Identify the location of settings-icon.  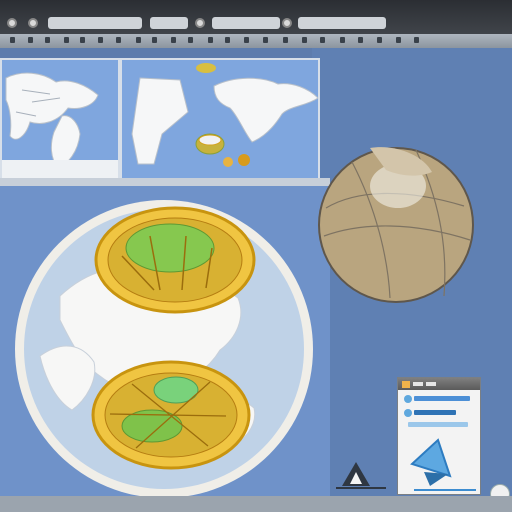
(33, 23).